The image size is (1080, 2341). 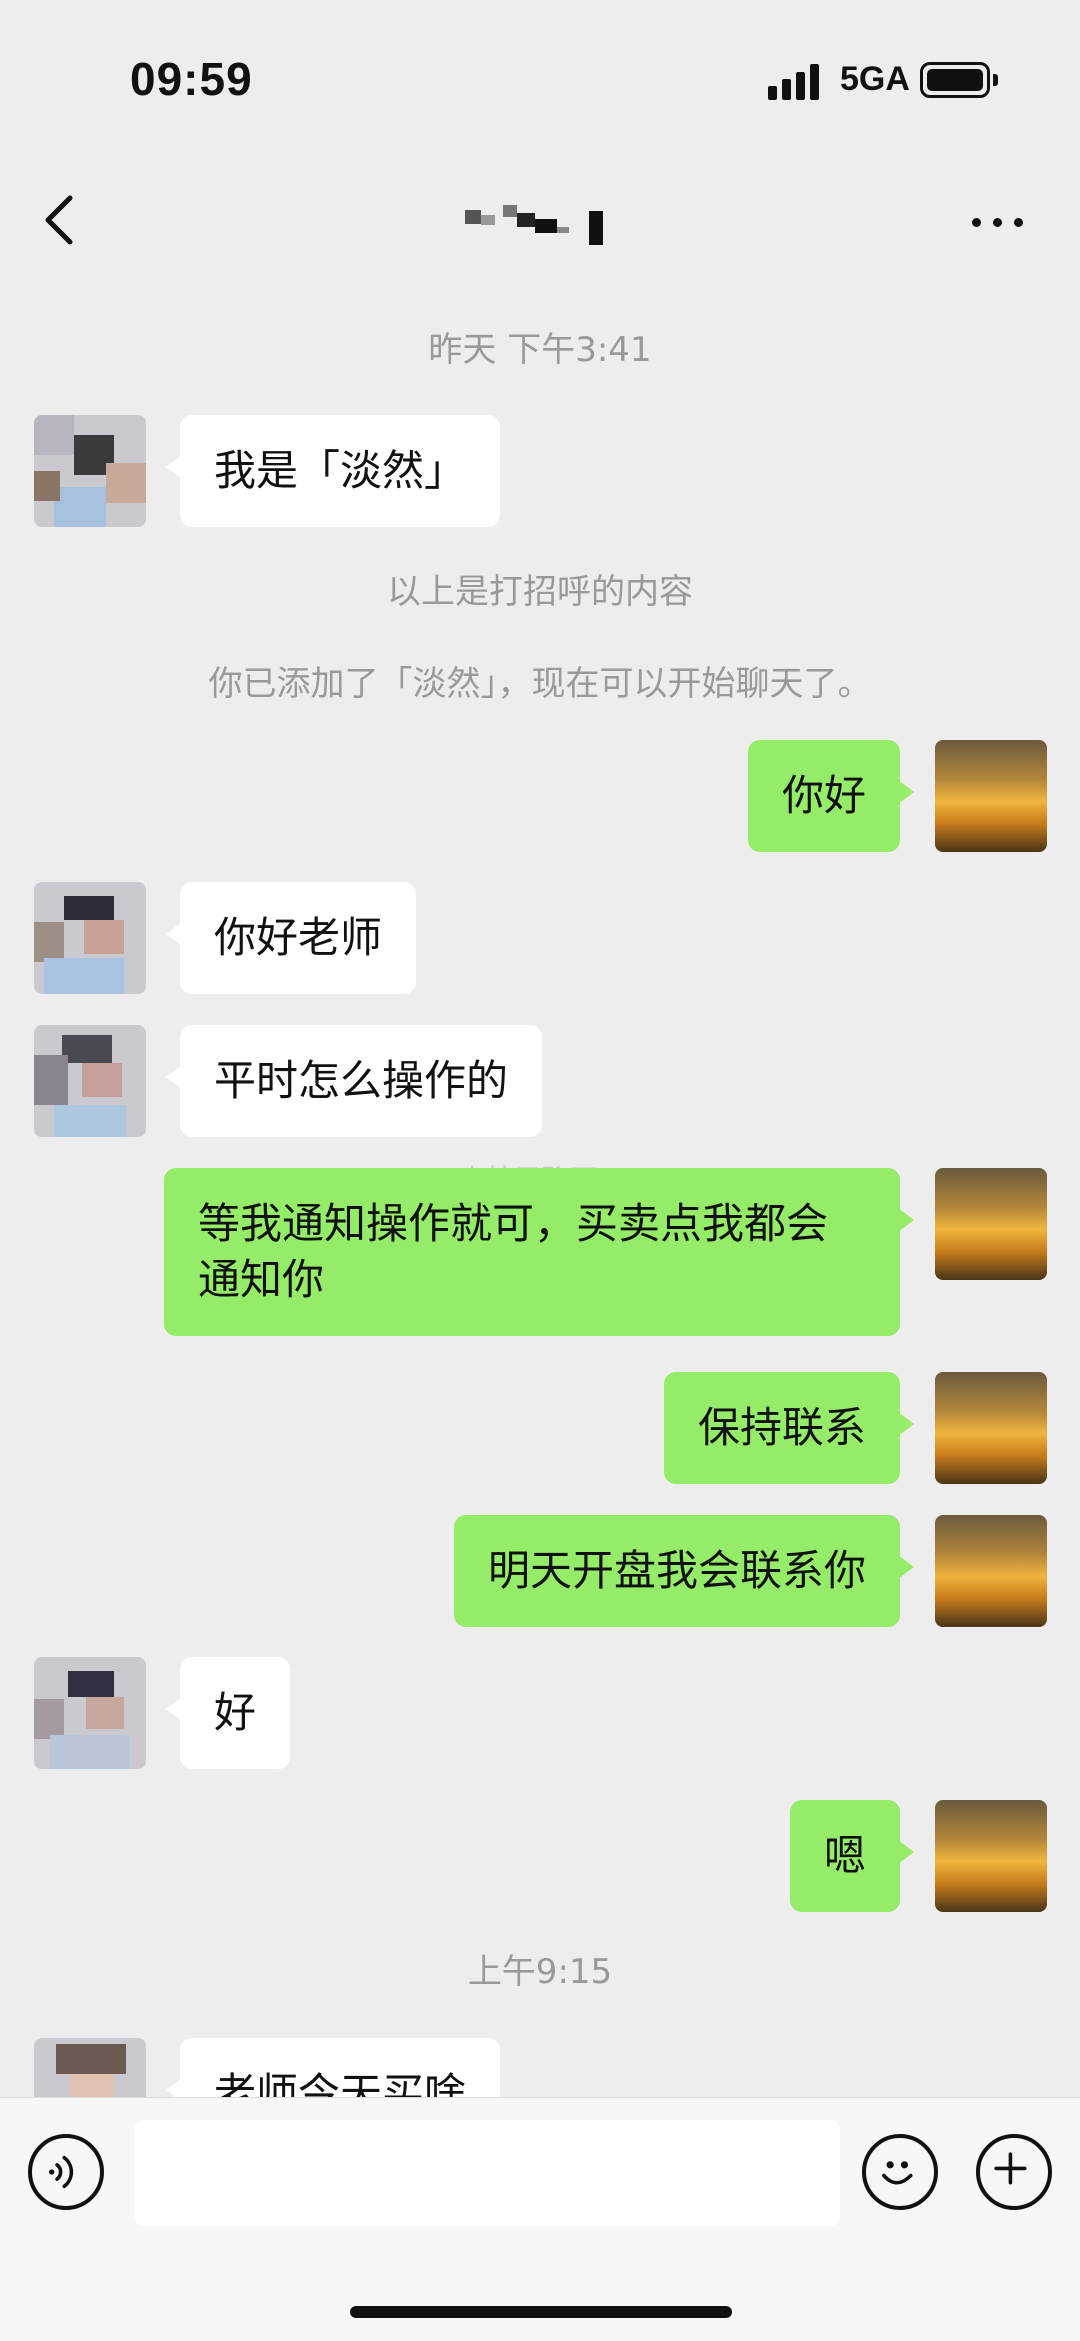 What do you see at coordinates (1014, 2172) in the screenshot?
I see `plus-icon` at bounding box center [1014, 2172].